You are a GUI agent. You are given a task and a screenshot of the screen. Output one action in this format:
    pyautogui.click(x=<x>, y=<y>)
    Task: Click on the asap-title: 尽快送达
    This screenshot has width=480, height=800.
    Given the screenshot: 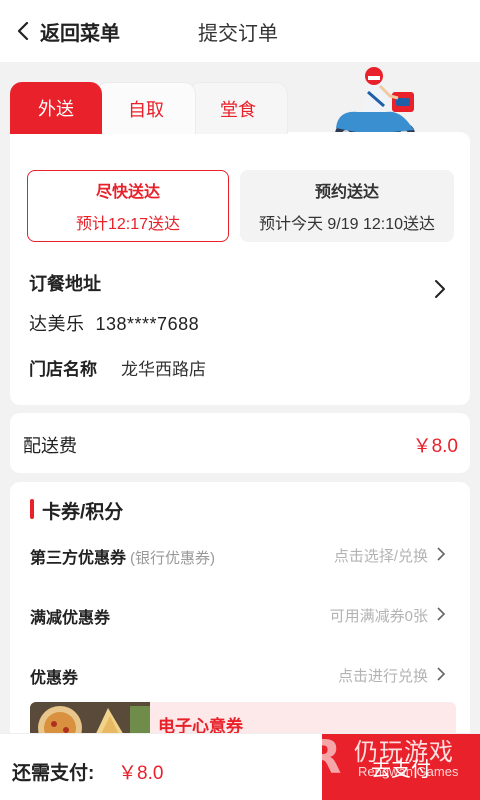 What is the action you would take?
    pyautogui.click(x=127, y=192)
    